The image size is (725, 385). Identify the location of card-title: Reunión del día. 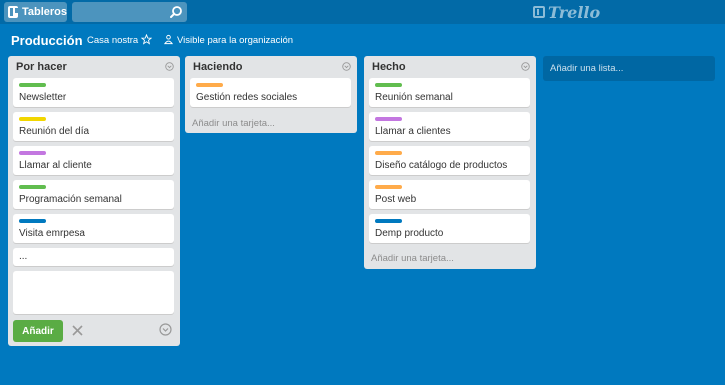
(54, 131).